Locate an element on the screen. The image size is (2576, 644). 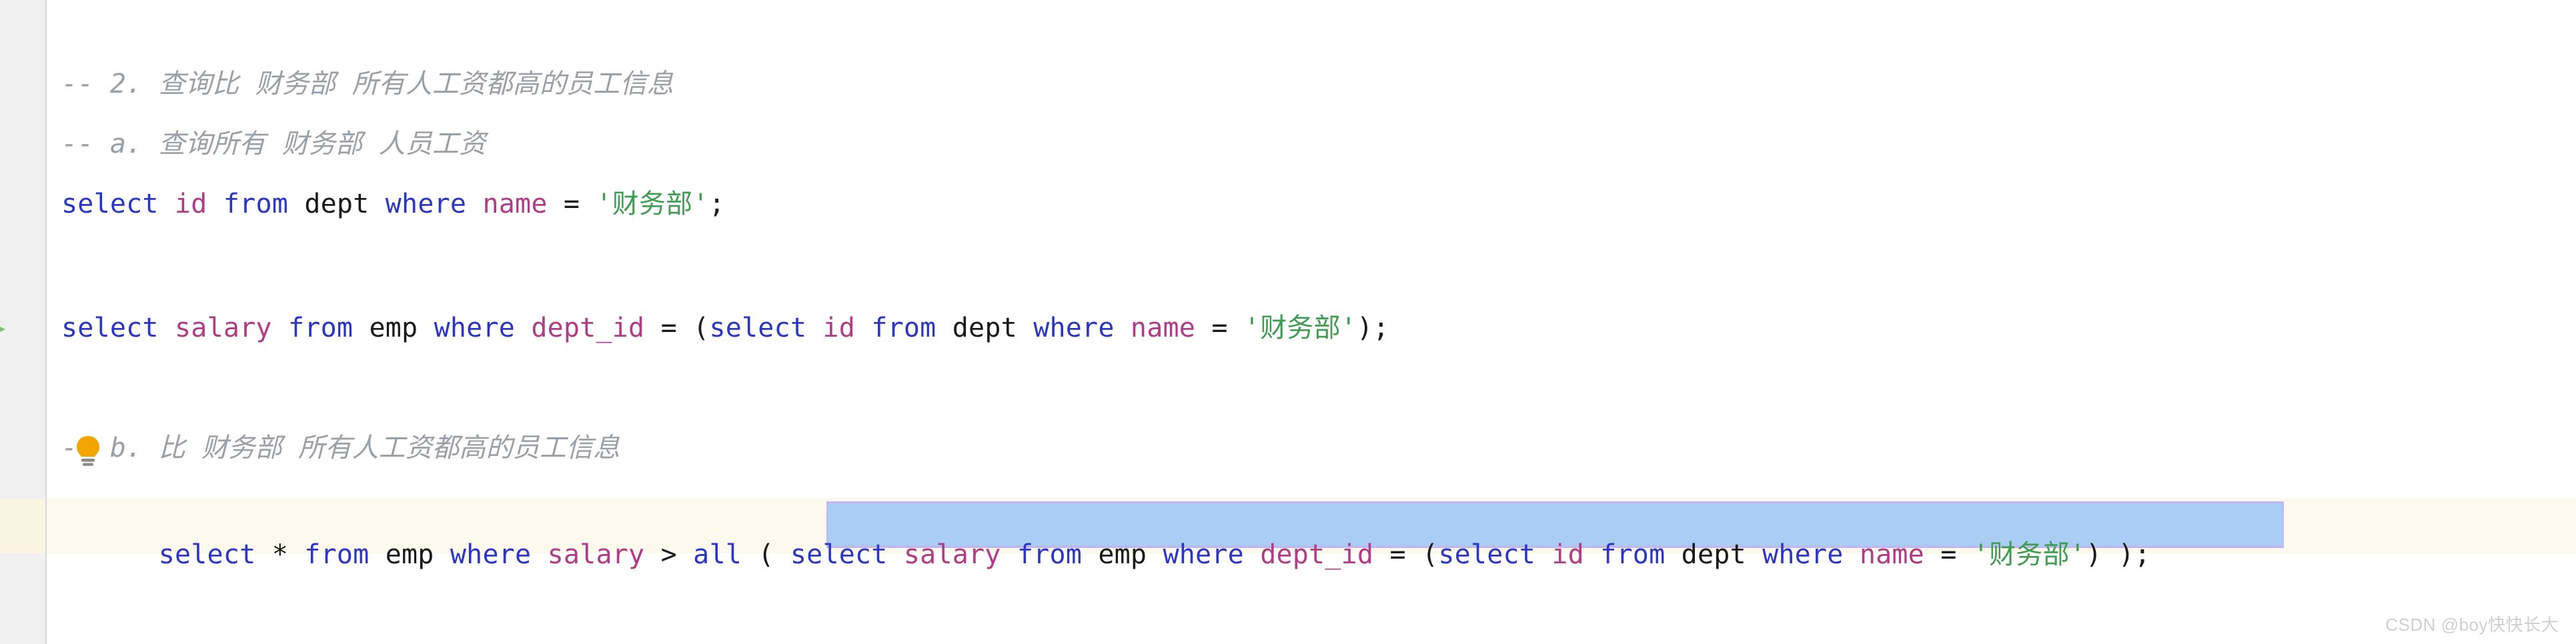
sql-token-punc: ; is located at coordinates (716, 204).